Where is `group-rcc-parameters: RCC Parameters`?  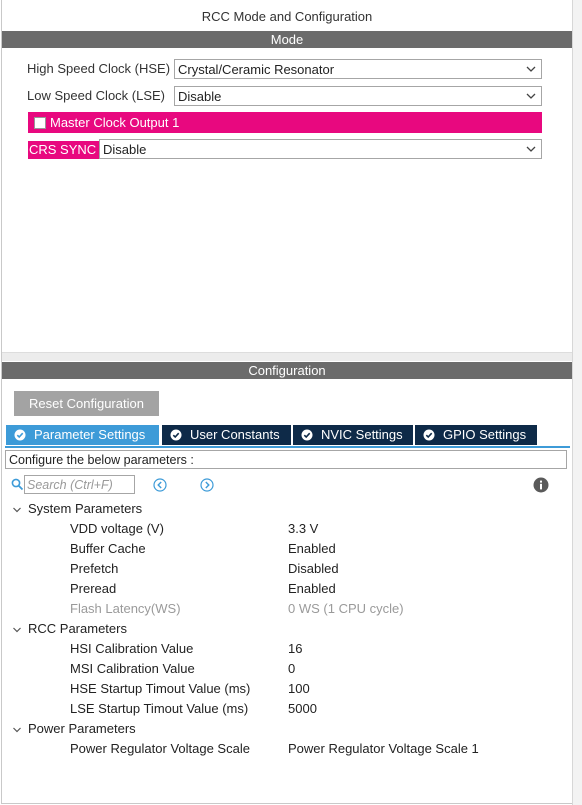
group-rcc-parameters: RCC Parameters is located at coordinates (69, 629).